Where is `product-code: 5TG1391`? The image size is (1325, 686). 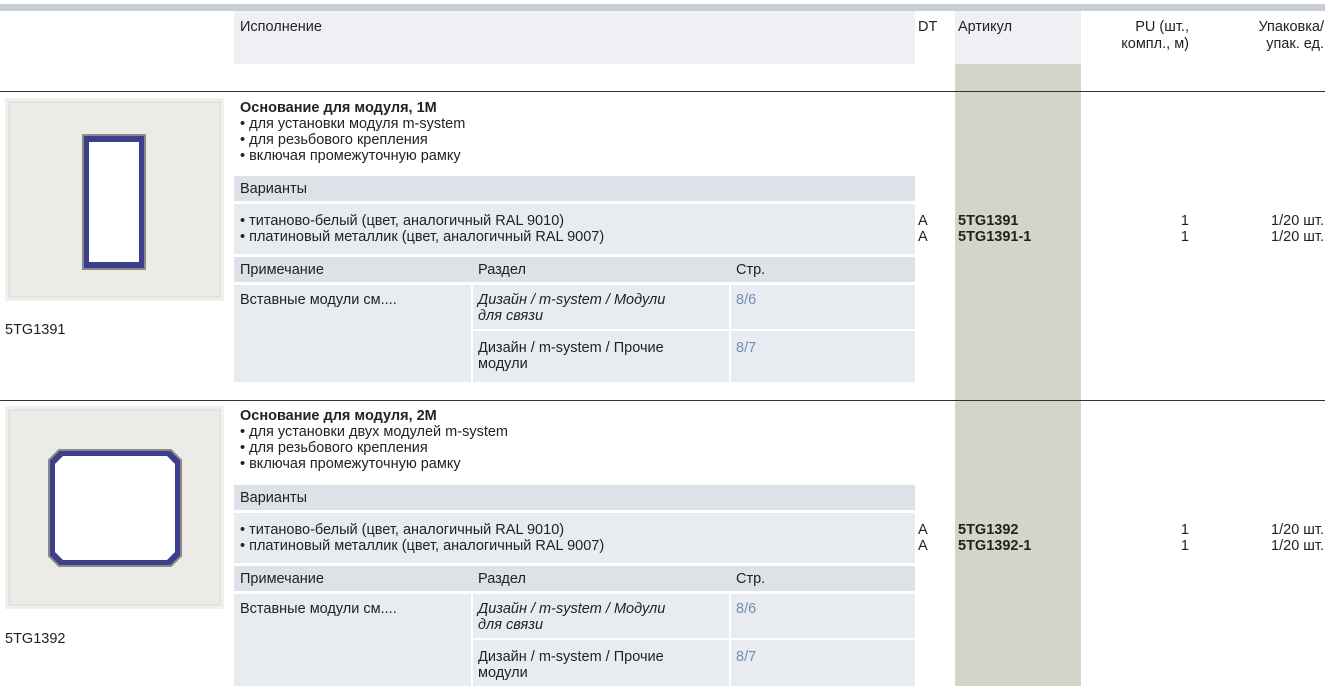
product-code: 5TG1391 is located at coordinates (35, 330).